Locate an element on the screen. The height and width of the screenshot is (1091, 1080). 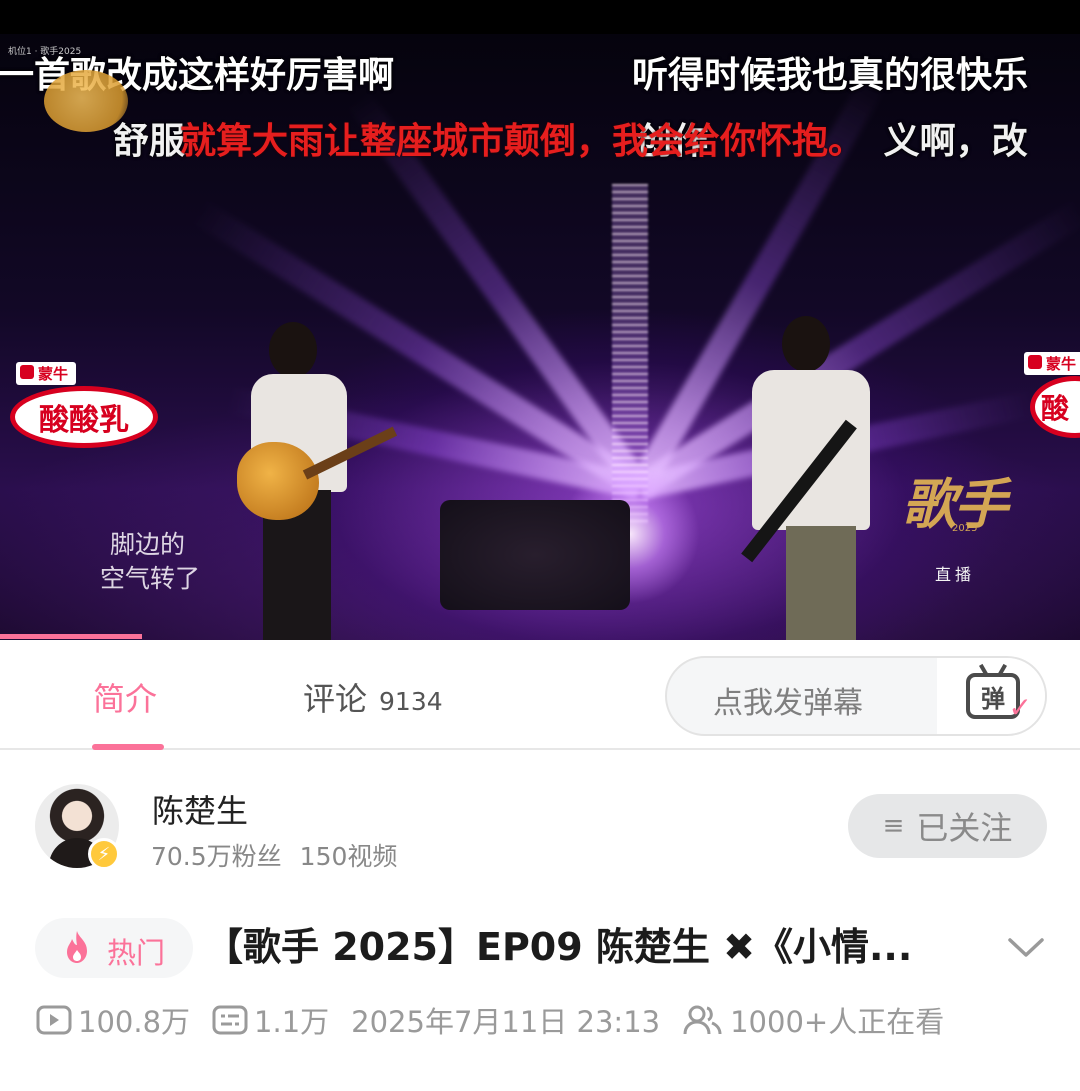
video-watermark: 机位1 · 歌手2025 is located at coordinates (45, 52).